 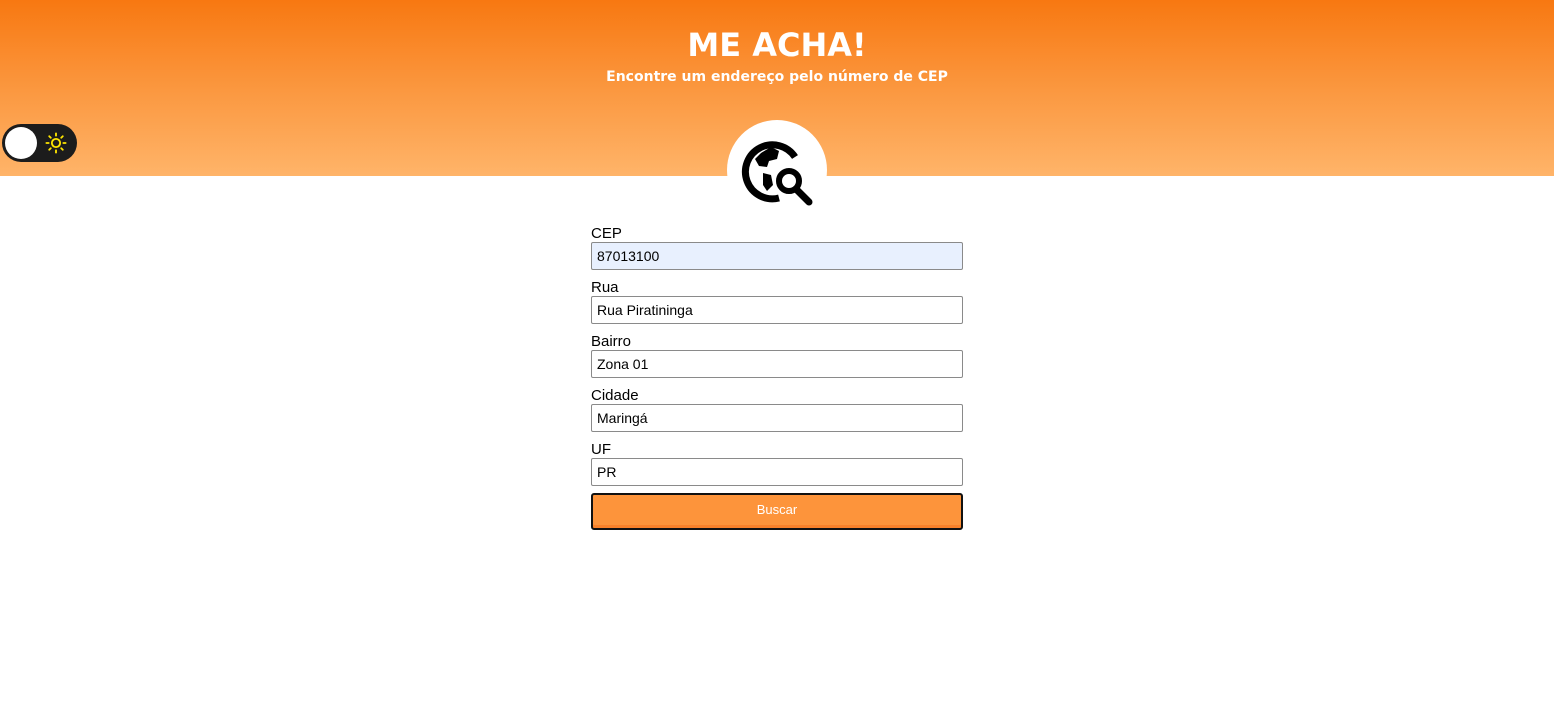 What do you see at coordinates (777, 45) in the screenshot?
I see `page-title: ME ACHA!` at bounding box center [777, 45].